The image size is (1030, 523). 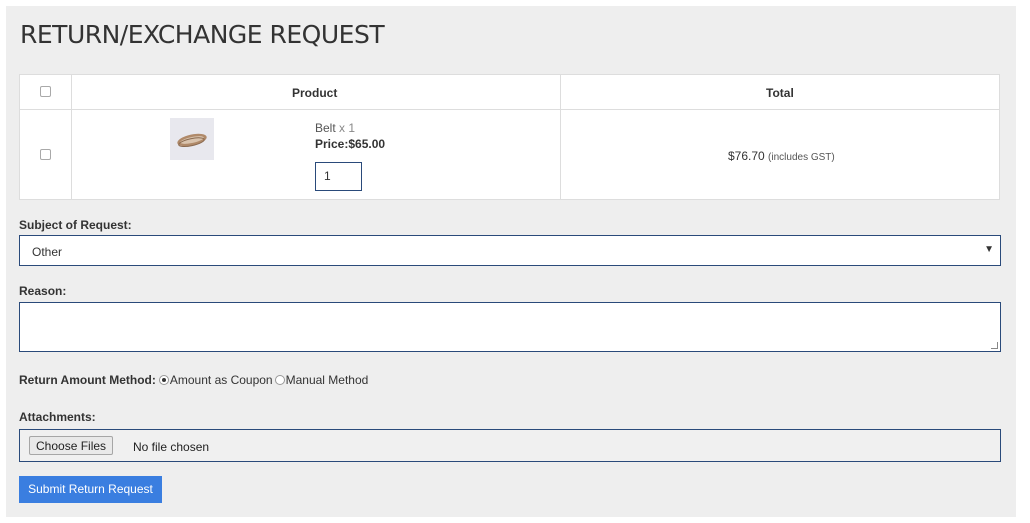 I want to click on product-price: Price:$65.00, so click(x=350, y=144).